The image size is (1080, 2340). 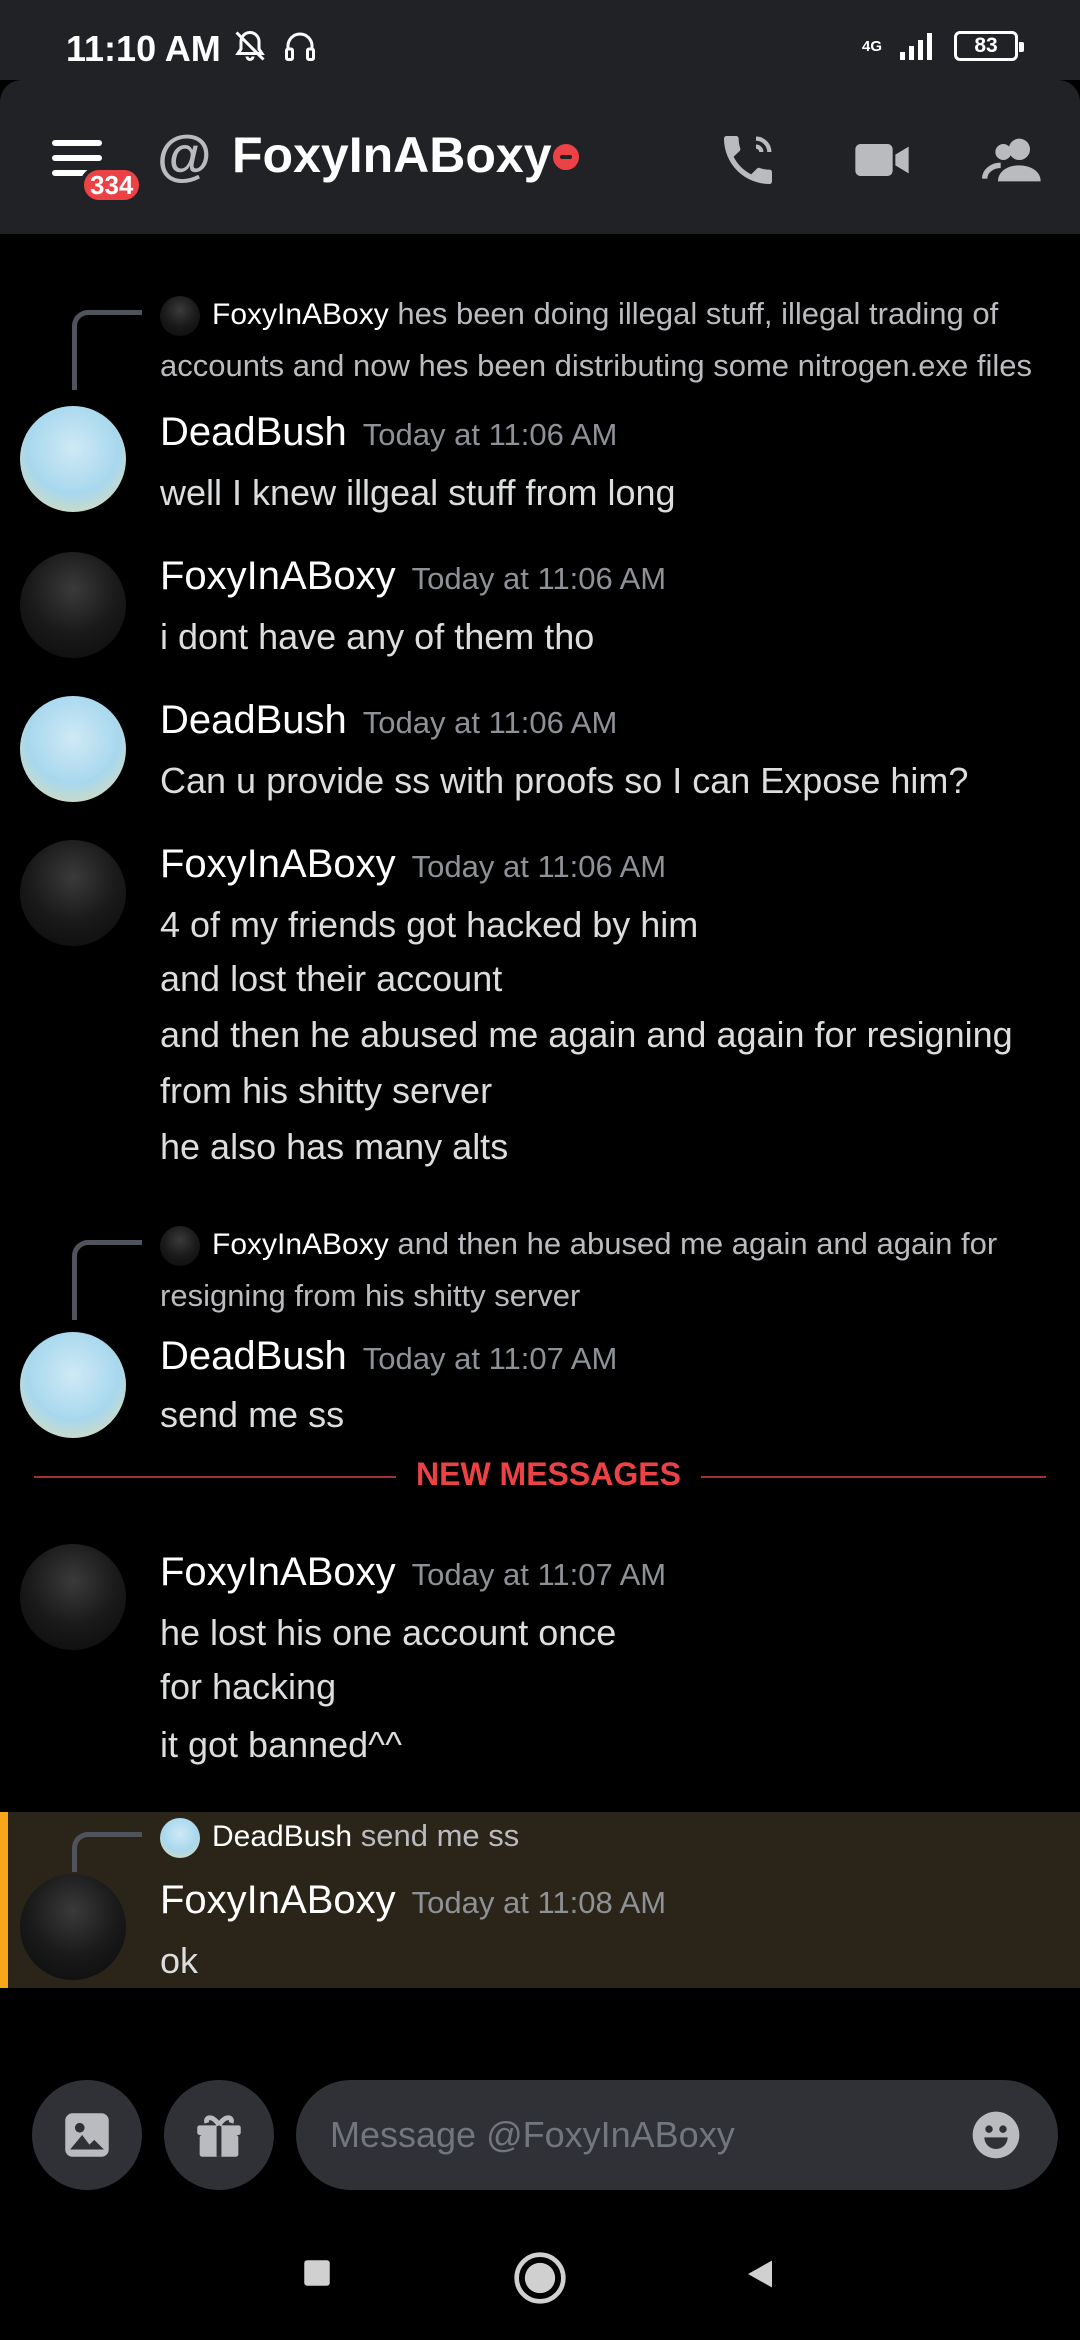 What do you see at coordinates (440, 1835) in the screenshot?
I see `reply-text: send me ss` at bounding box center [440, 1835].